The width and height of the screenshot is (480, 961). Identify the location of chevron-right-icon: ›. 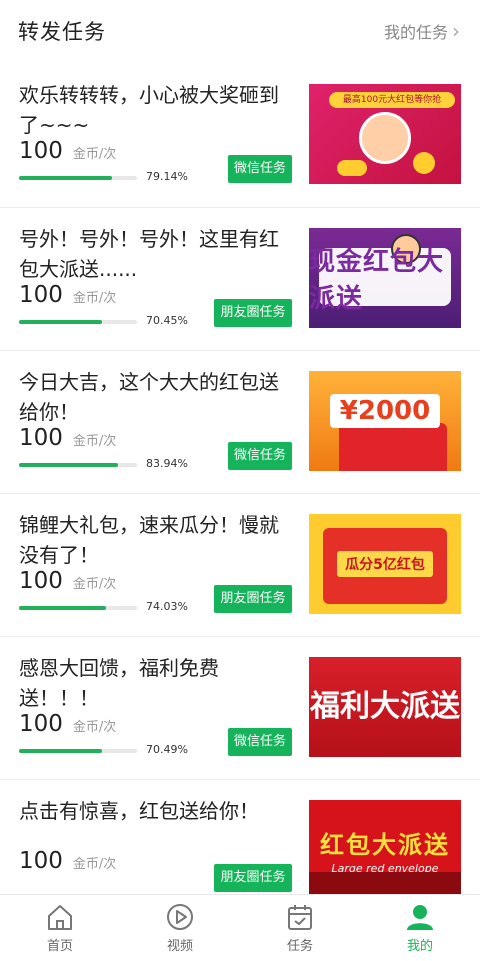
(456, 31).